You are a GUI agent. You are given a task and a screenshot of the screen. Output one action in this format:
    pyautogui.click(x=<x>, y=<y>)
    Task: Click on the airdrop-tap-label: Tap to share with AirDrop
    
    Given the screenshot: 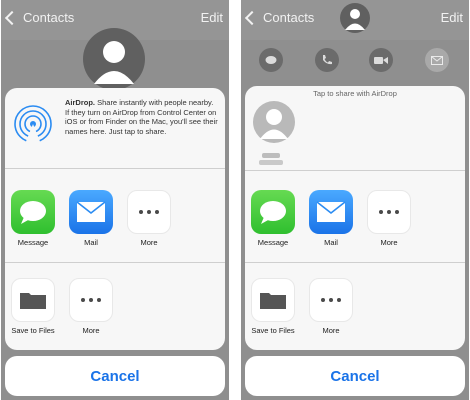 What is the action you would take?
    pyautogui.click(x=355, y=93)
    